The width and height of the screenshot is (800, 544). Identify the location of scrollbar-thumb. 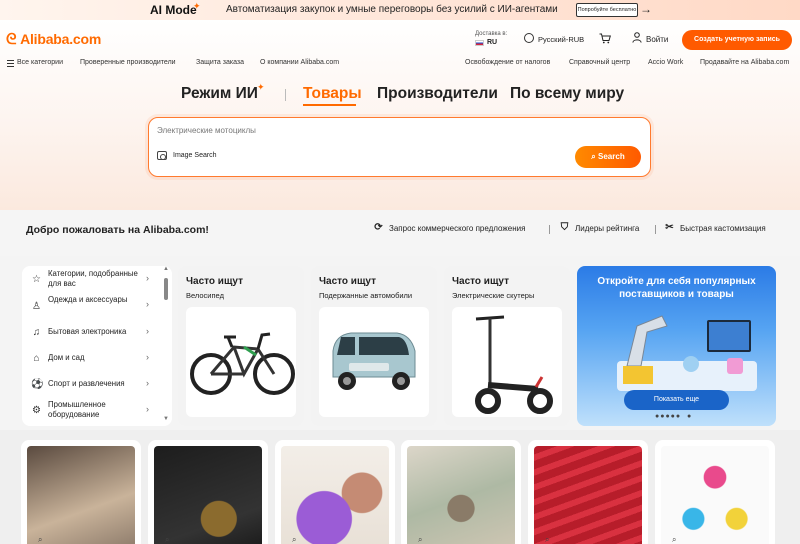
(166, 289).